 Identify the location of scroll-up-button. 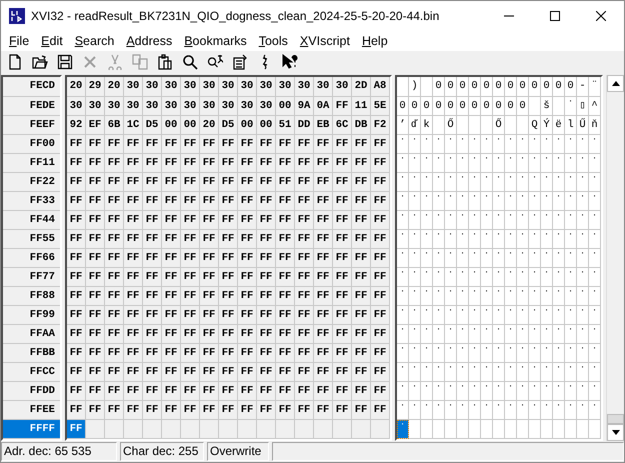
(615, 83).